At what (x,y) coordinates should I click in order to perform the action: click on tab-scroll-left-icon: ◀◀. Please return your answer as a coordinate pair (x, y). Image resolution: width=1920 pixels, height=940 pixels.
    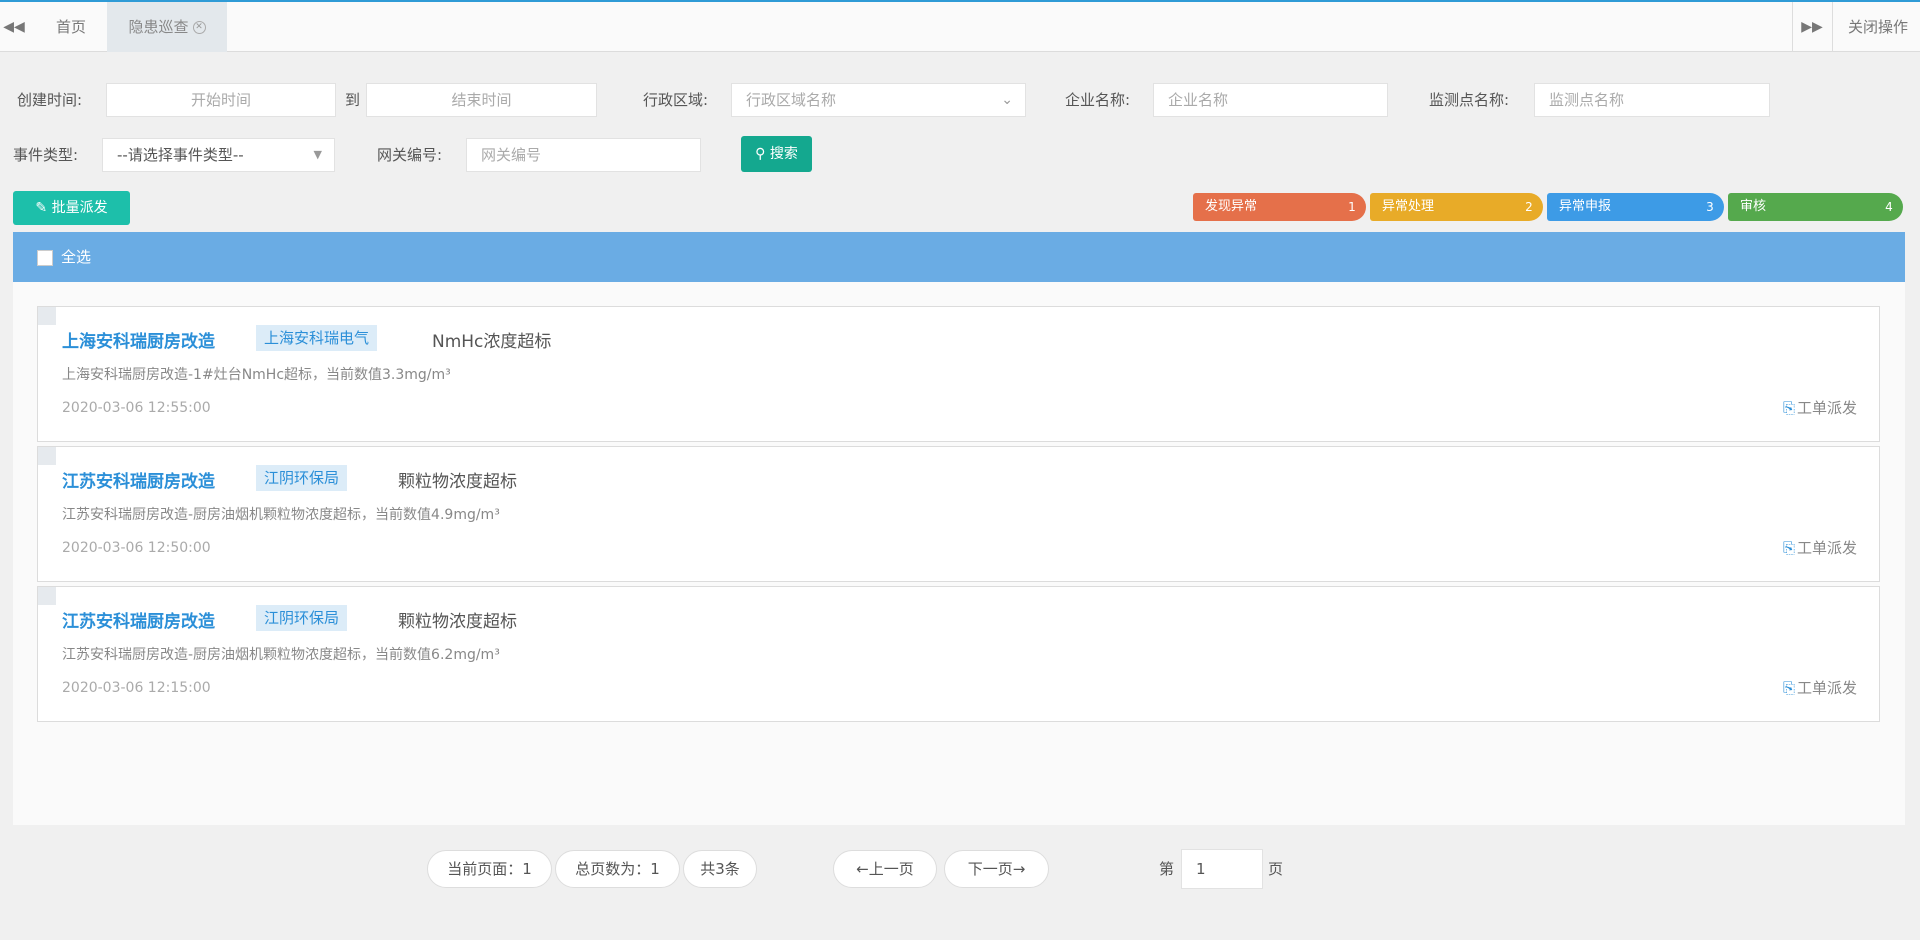
    Looking at the image, I should click on (14, 27).